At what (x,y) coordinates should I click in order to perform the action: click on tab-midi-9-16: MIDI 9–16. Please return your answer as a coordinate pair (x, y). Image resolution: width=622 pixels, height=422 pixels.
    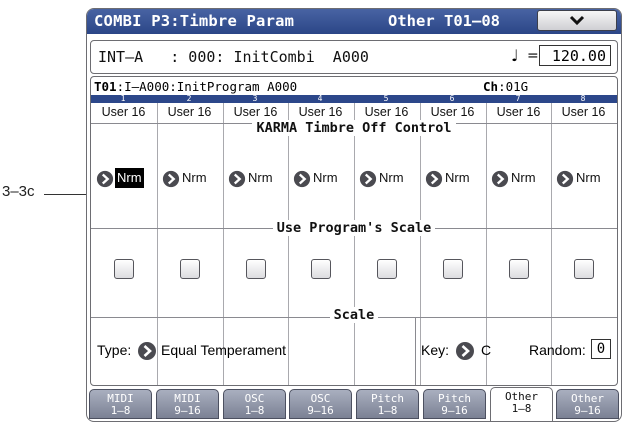
    Looking at the image, I should click on (187, 404).